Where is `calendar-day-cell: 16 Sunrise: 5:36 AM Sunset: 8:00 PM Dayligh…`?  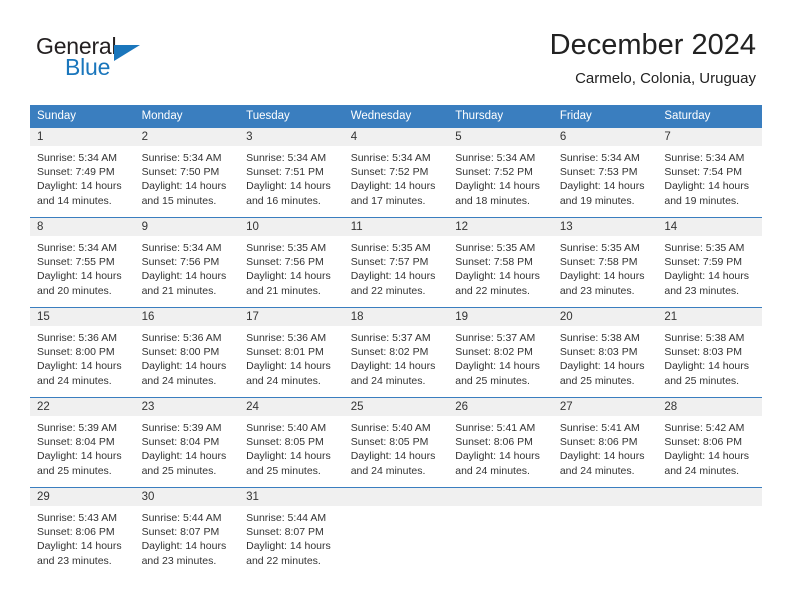
calendar-day-cell: 16 Sunrise: 5:36 AM Sunset: 8:00 PM Dayligh… is located at coordinates (187, 352).